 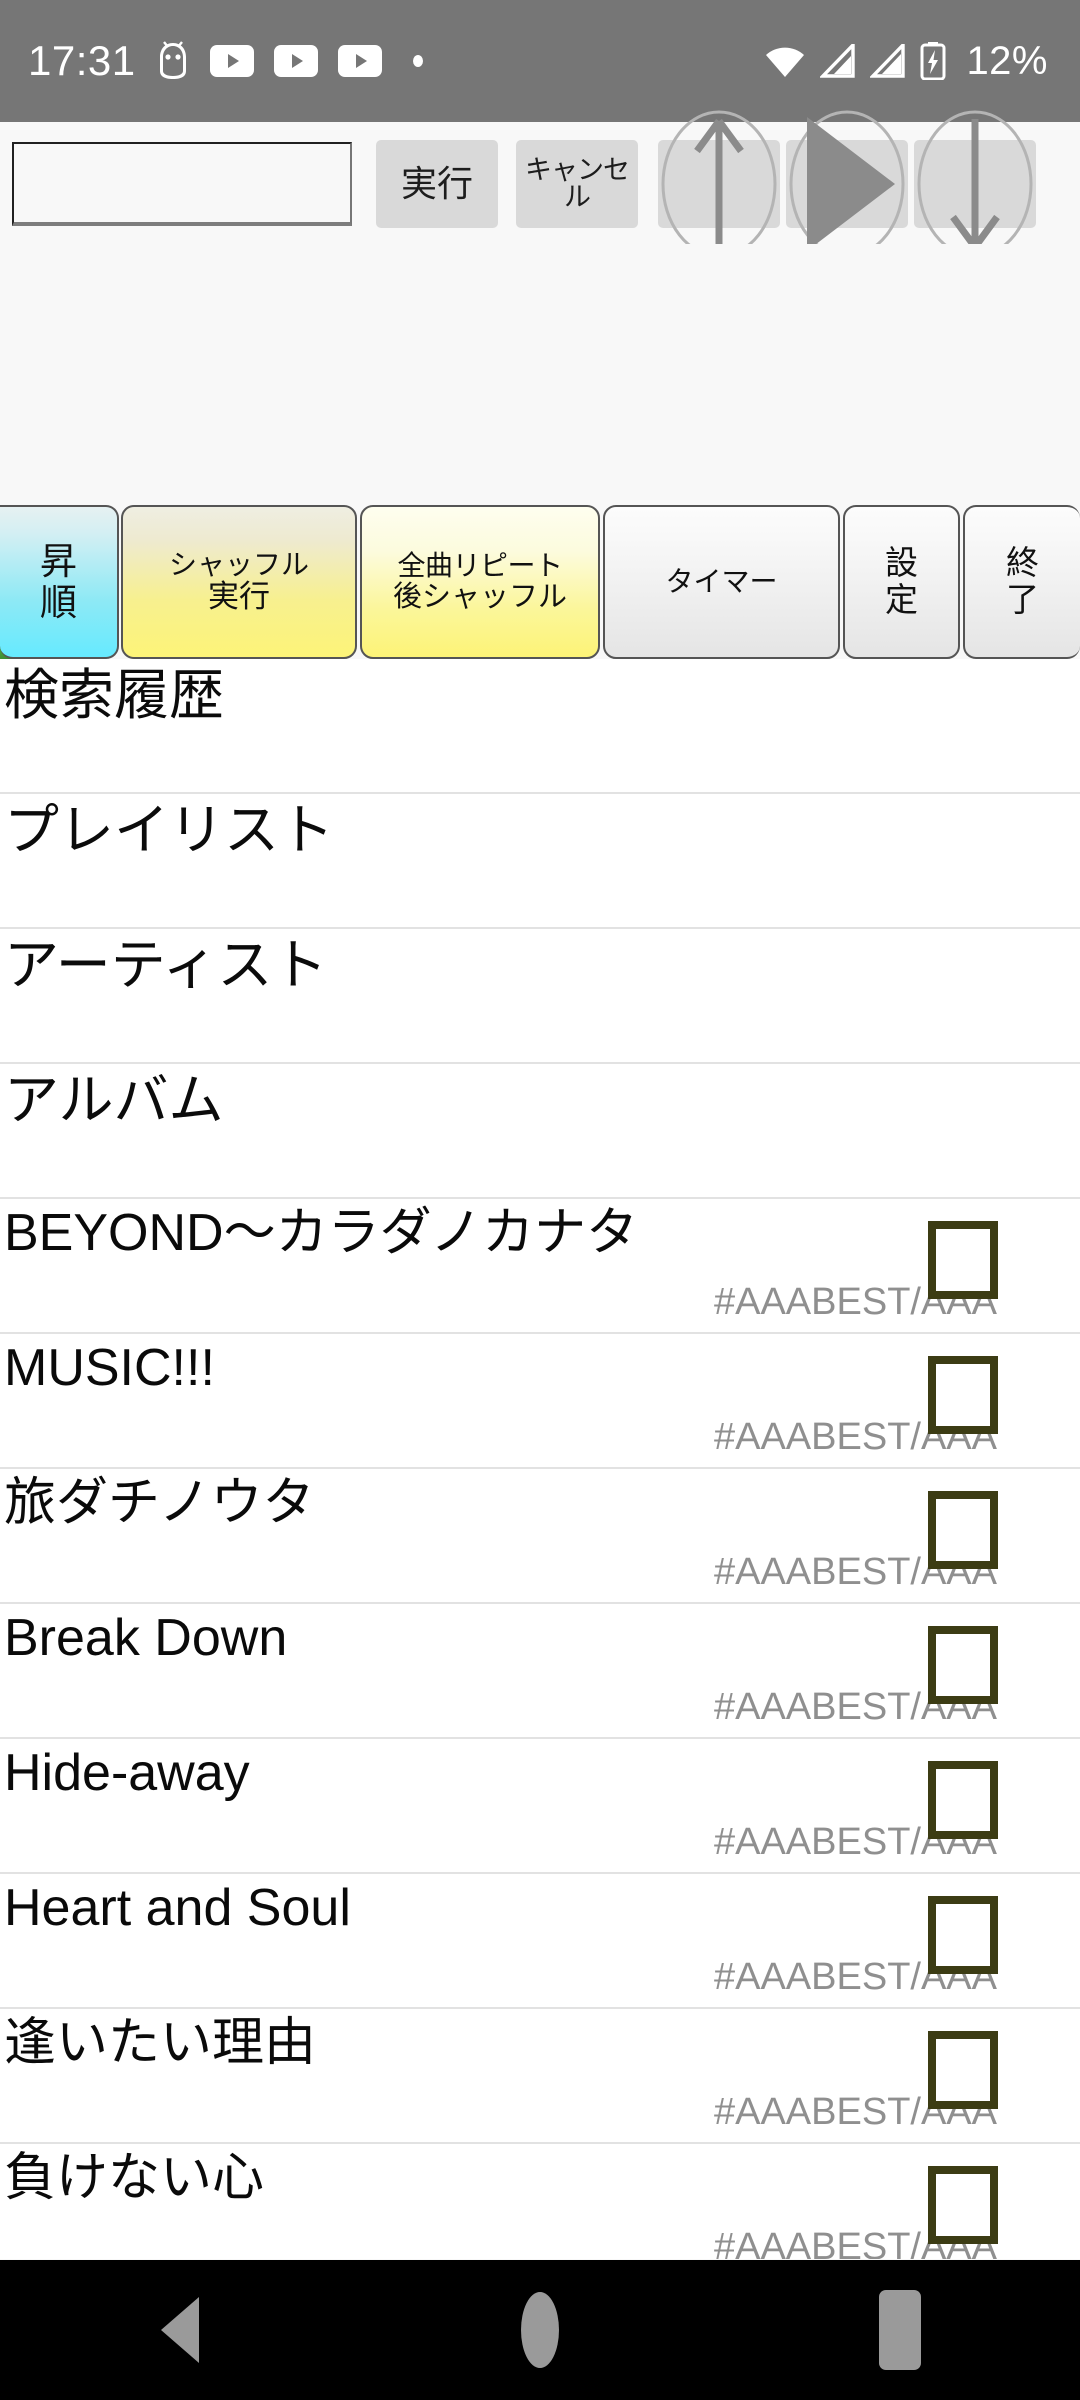 I want to click on exit-button: 終 了, so click(x=1021, y=582).